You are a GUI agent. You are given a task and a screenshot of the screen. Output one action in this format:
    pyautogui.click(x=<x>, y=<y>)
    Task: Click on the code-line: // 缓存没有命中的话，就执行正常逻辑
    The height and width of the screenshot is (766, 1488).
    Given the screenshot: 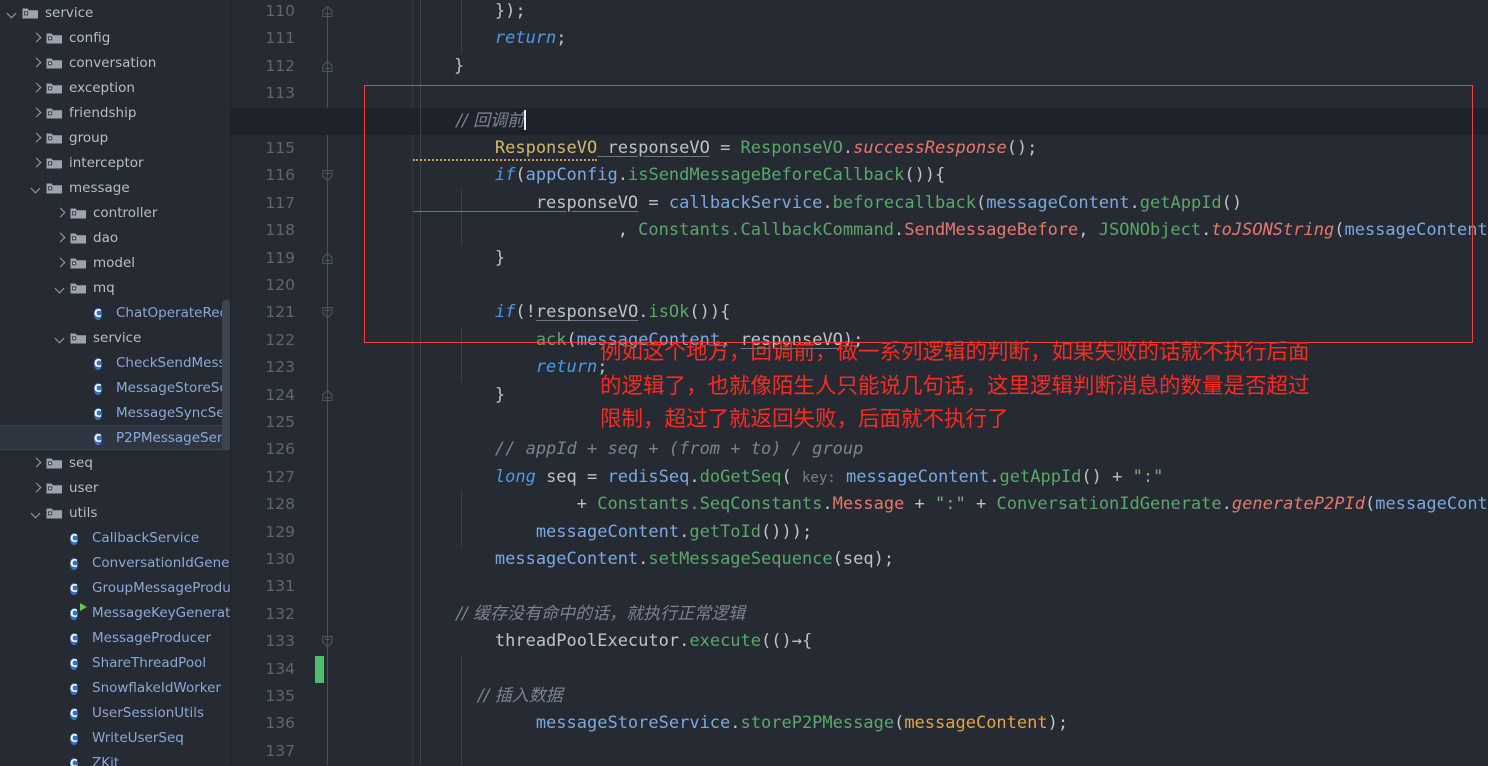 What is the action you would take?
    pyautogui.click(x=579, y=614)
    